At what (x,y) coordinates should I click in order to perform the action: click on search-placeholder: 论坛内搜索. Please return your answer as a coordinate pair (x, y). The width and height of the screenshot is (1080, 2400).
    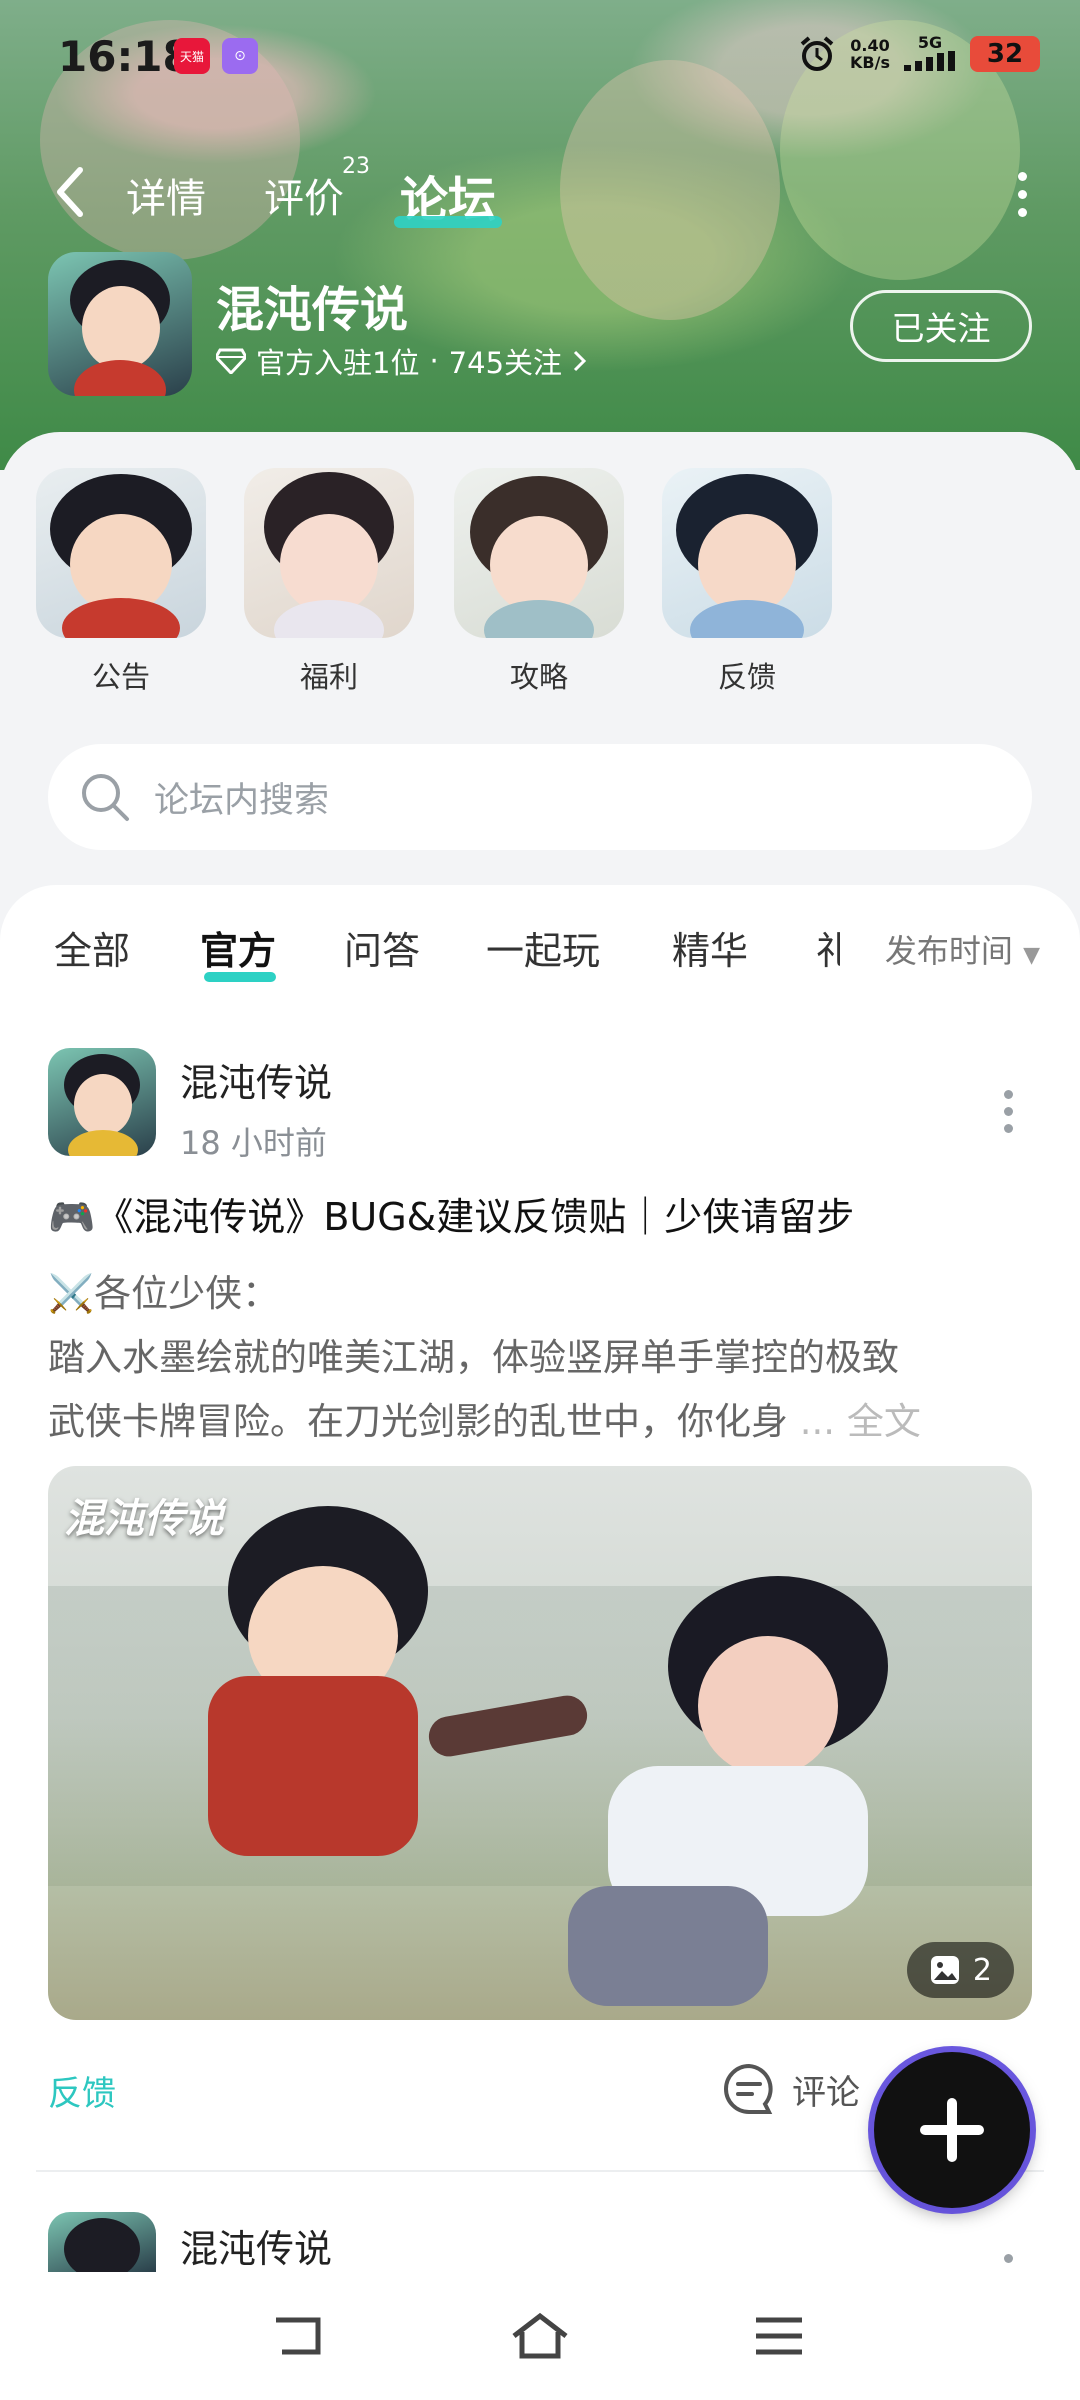
    Looking at the image, I should click on (242, 800).